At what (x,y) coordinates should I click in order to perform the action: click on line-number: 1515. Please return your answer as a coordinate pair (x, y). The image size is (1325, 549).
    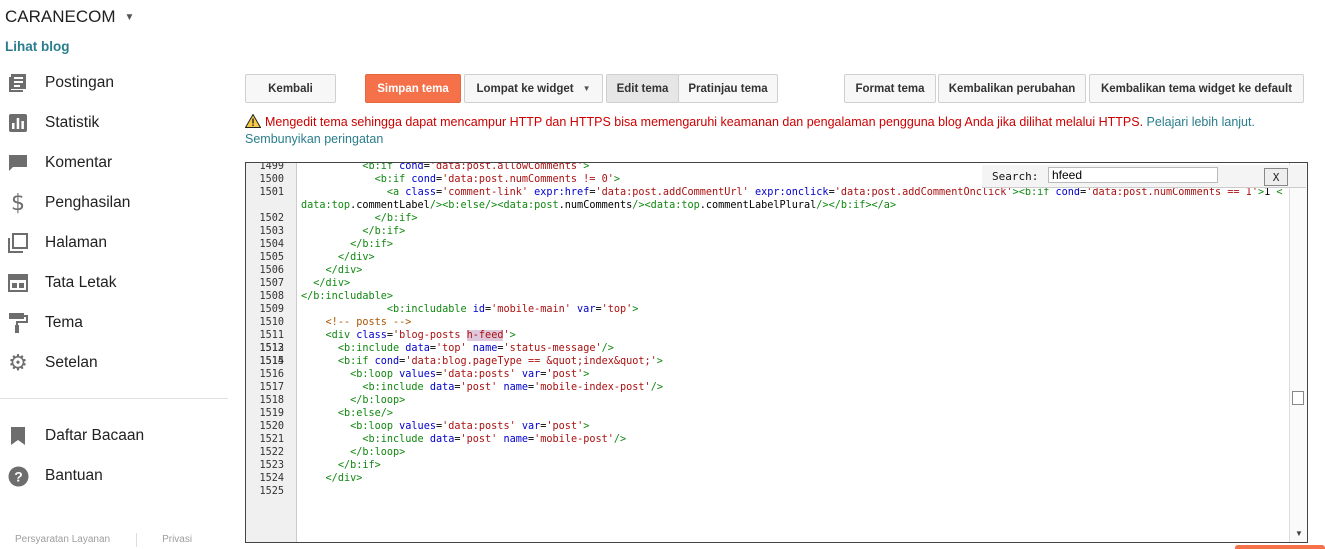
    Looking at the image, I should click on (271, 361).